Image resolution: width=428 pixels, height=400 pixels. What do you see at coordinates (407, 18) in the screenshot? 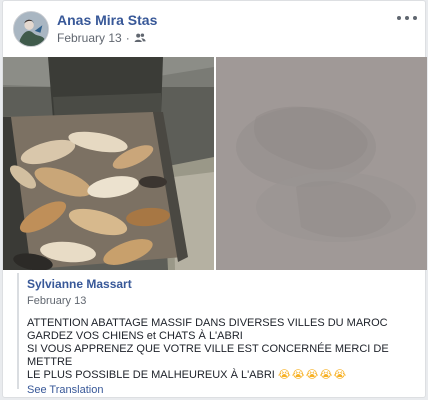
I see `more-options-icon` at bounding box center [407, 18].